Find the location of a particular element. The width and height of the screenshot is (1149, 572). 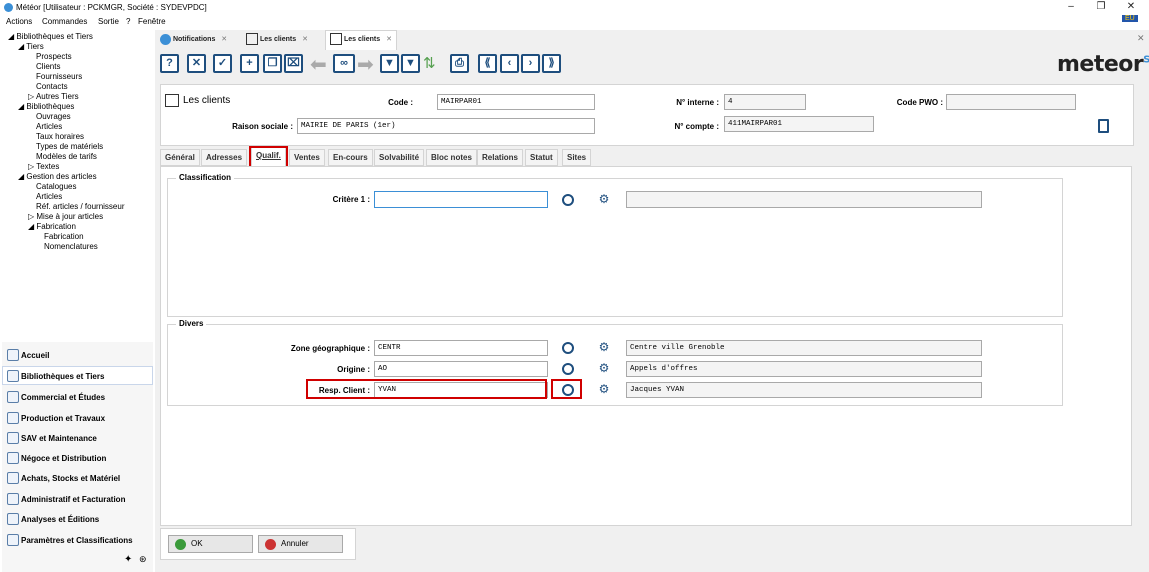

tree-item: Fournisseurs is located at coordinates (59, 77).